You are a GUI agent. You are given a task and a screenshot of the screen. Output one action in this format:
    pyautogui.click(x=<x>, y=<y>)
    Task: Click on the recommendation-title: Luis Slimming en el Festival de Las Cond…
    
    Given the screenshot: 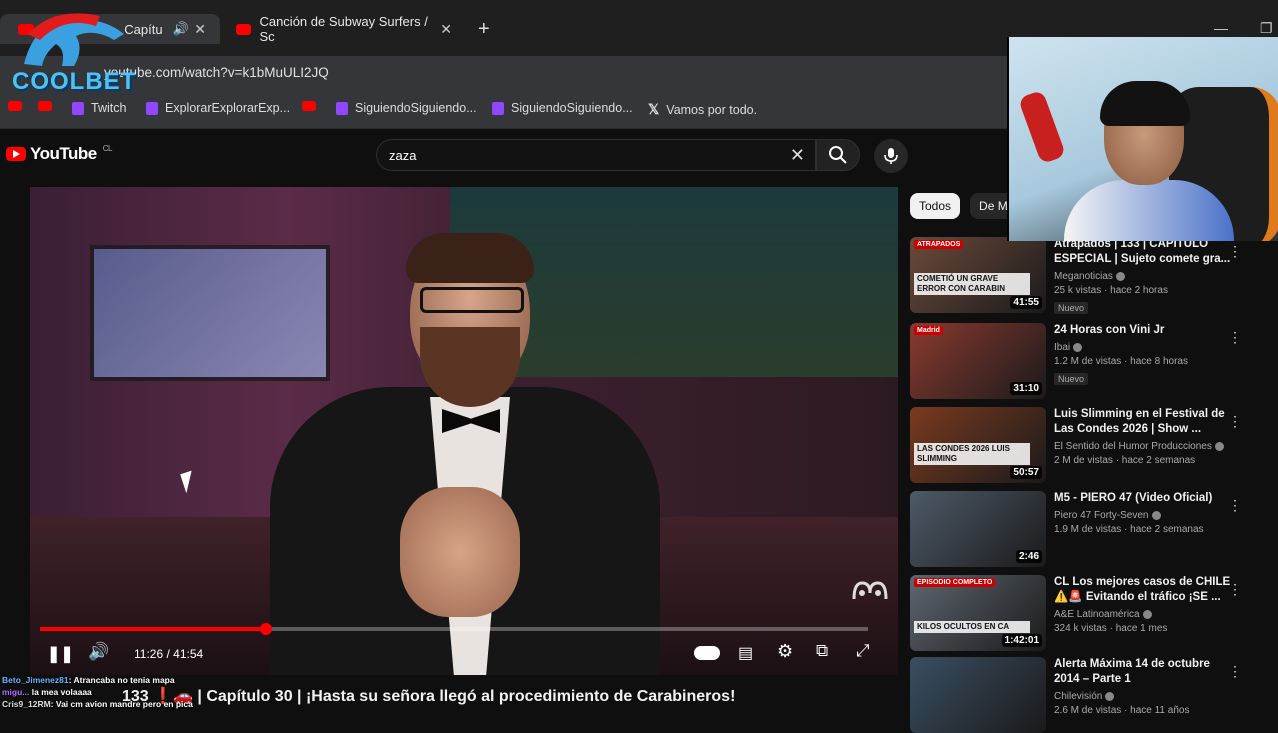 What is the action you would take?
    pyautogui.click(x=1143, y=422)
    